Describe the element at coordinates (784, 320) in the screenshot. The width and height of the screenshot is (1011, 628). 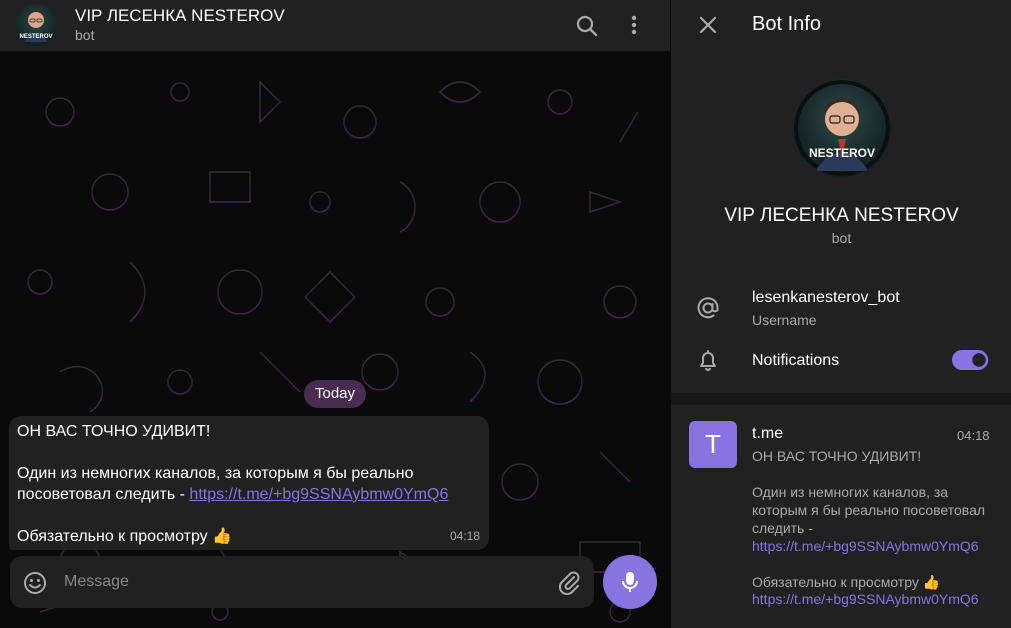
I see `username-label: Username` at that location.